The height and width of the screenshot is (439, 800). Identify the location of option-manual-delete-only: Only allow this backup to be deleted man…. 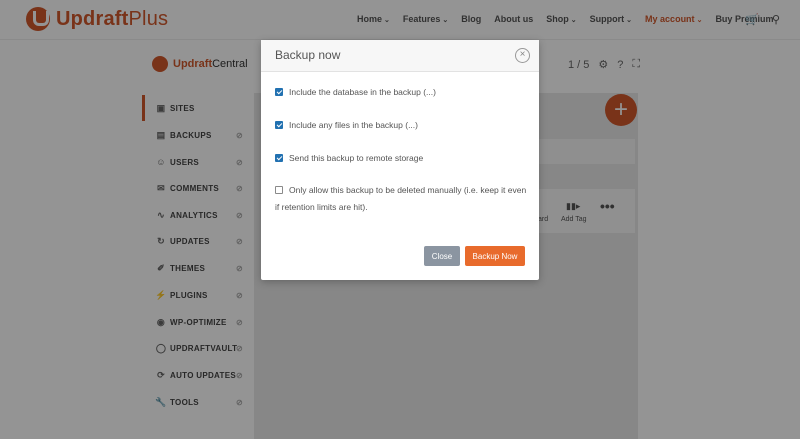
(403, 199).